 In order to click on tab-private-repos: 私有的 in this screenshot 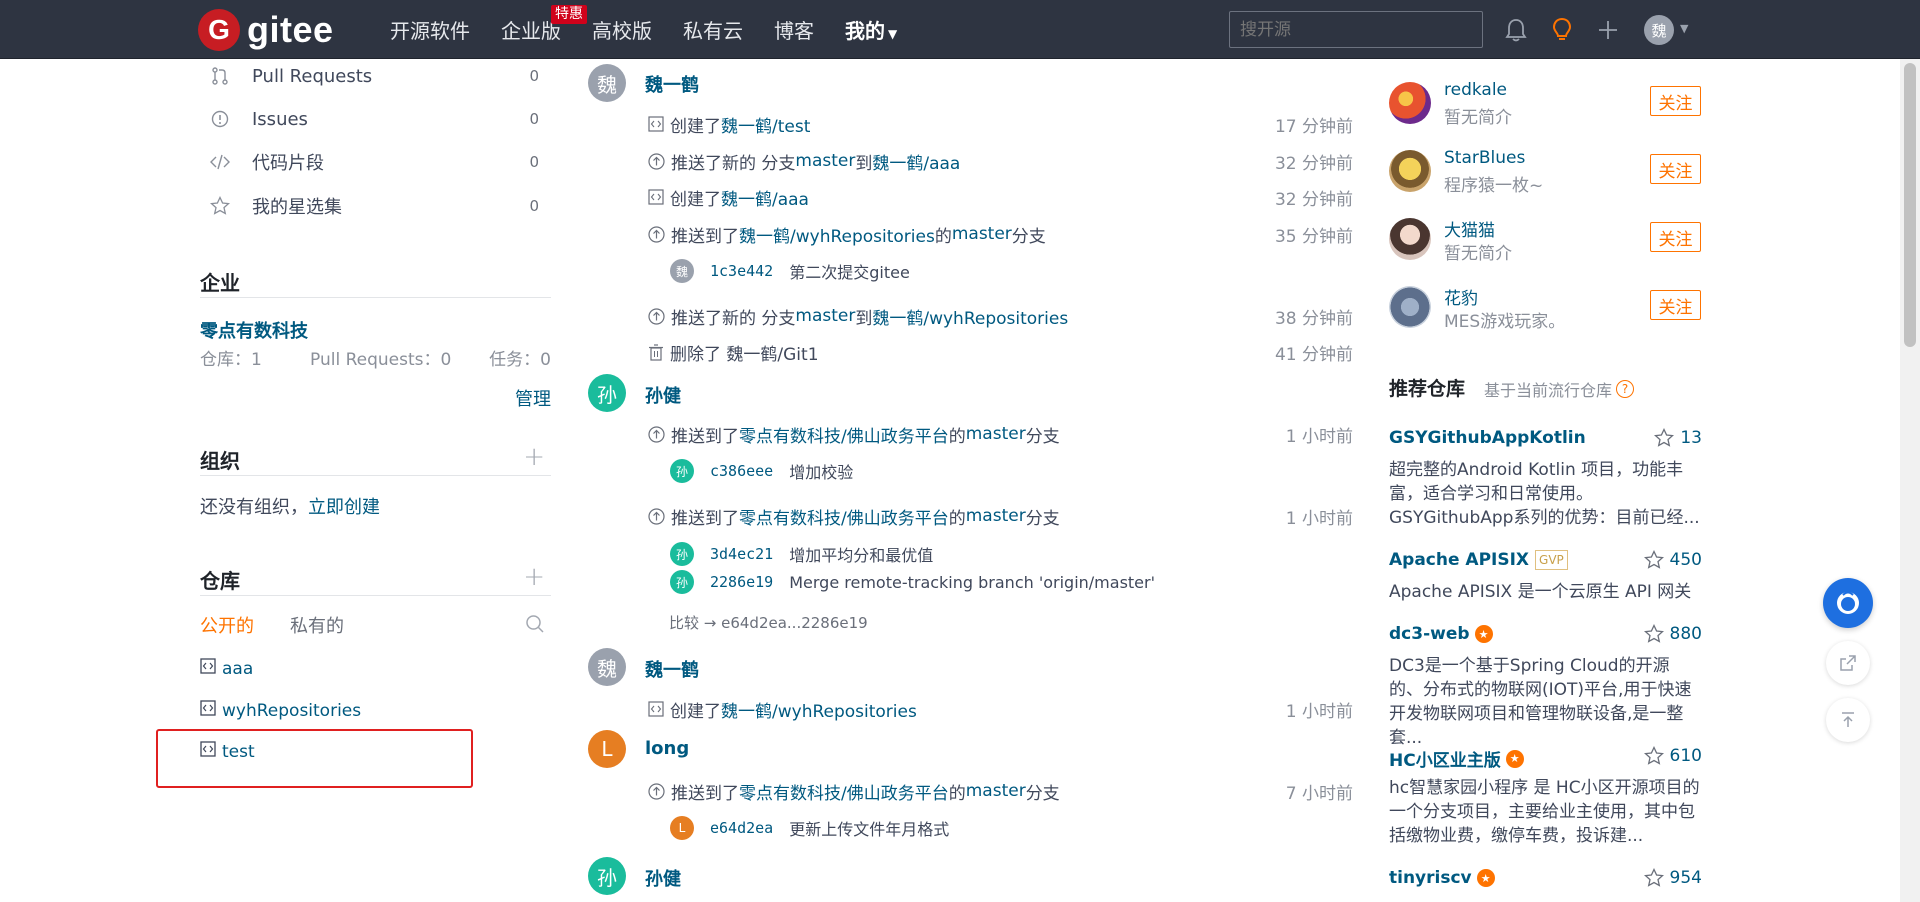, I will do `click(317, 625)`.